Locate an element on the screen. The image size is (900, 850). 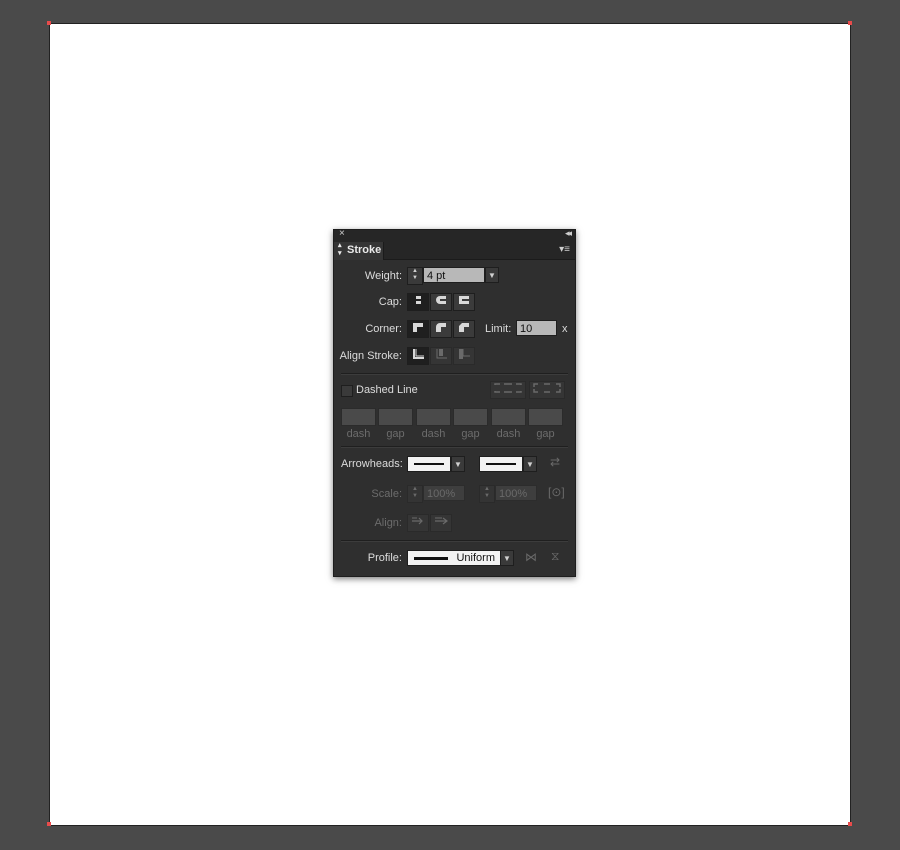
butt-cap-icon is located at coordinates (418, 302).